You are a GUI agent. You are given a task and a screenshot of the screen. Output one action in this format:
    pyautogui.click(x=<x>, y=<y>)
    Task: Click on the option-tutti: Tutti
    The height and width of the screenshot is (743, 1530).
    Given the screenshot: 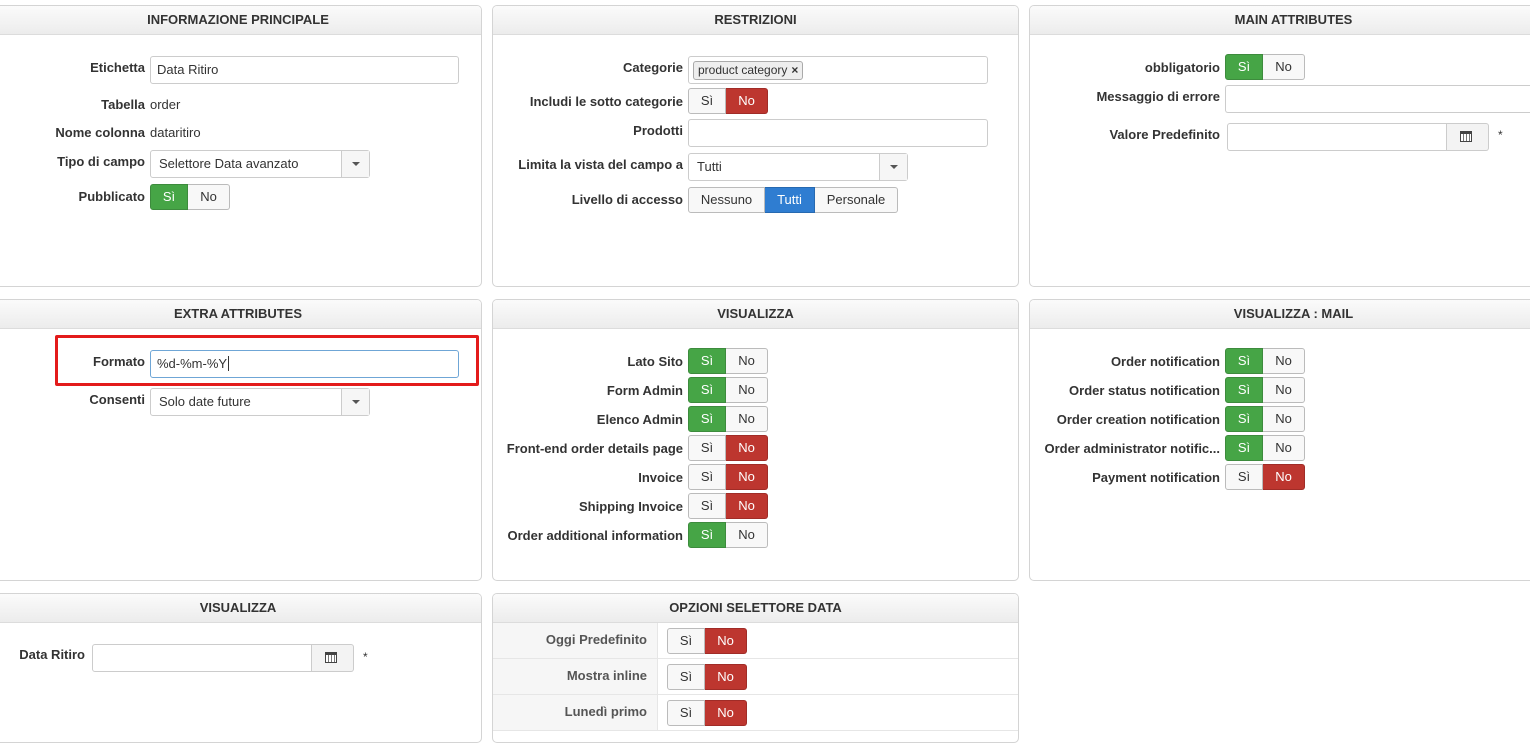 What is the action you would take?
    pyautogui.click(x=790, y=200)
    